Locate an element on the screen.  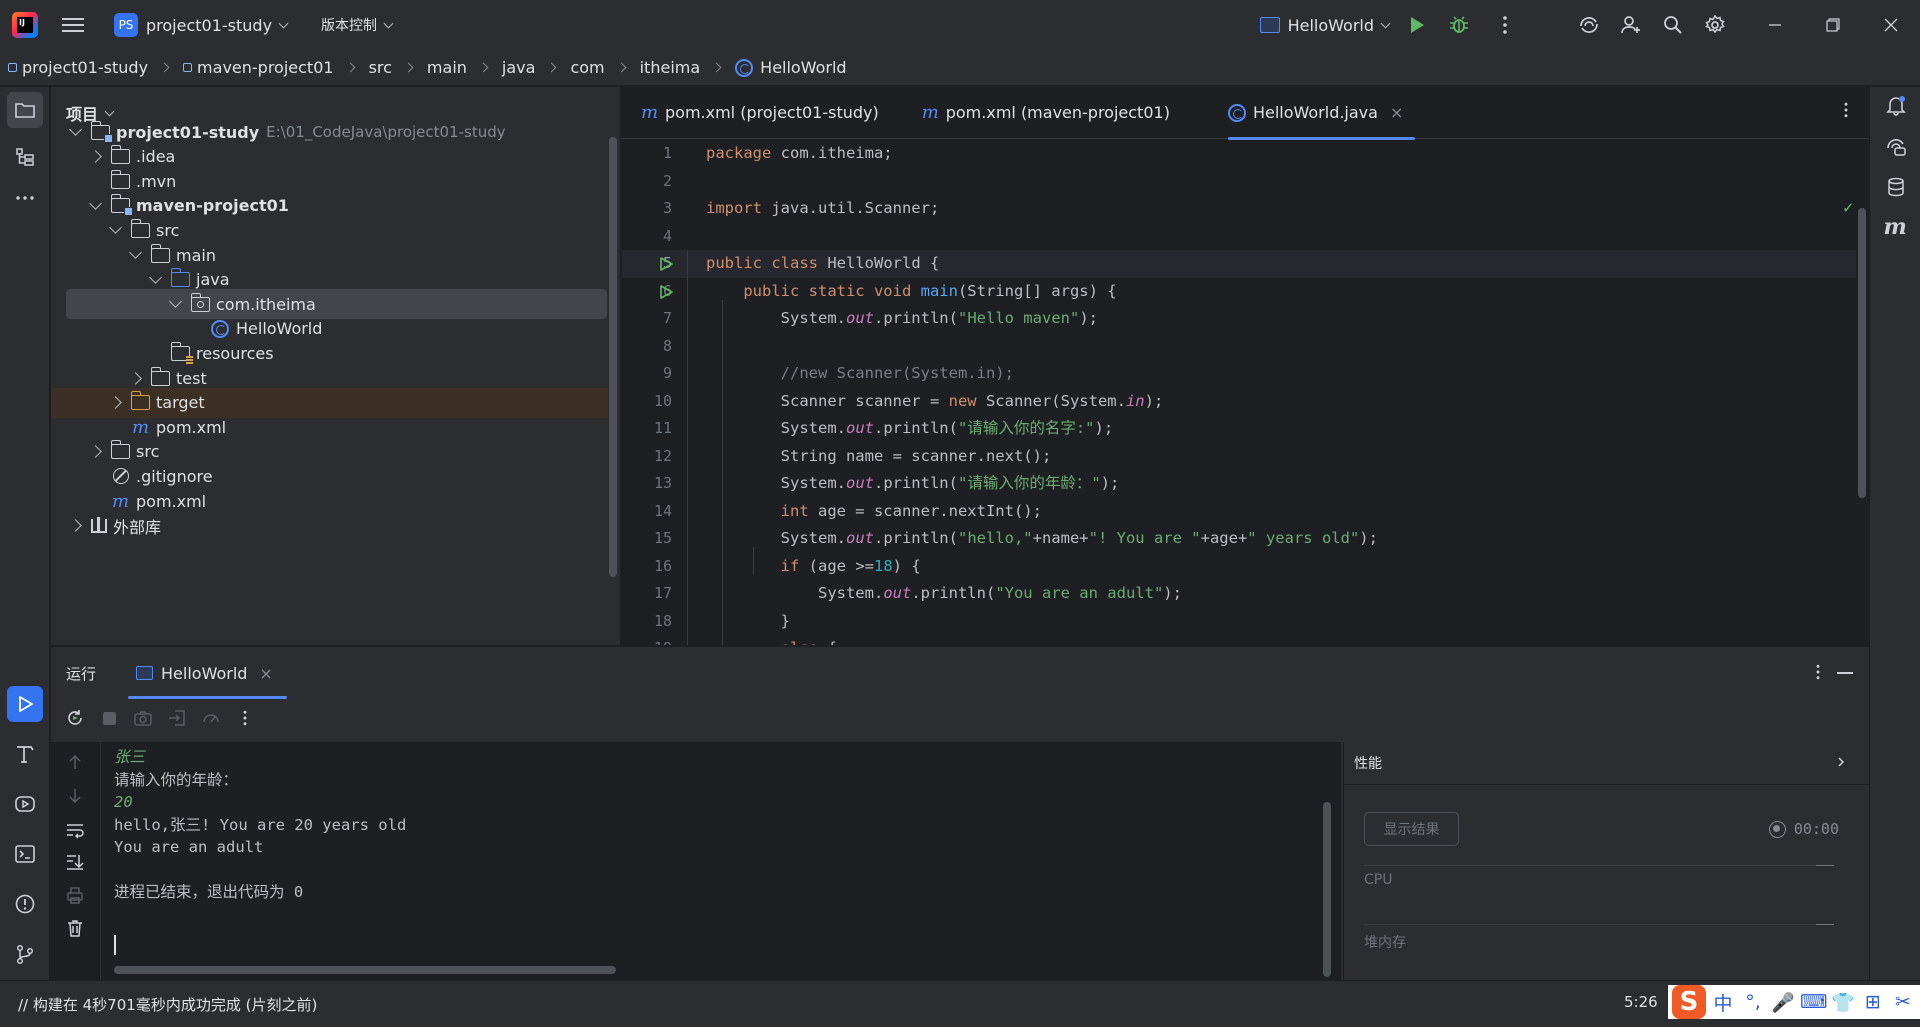
no-problems-check-icon: ✓ is located at coordinates (1848, 208).